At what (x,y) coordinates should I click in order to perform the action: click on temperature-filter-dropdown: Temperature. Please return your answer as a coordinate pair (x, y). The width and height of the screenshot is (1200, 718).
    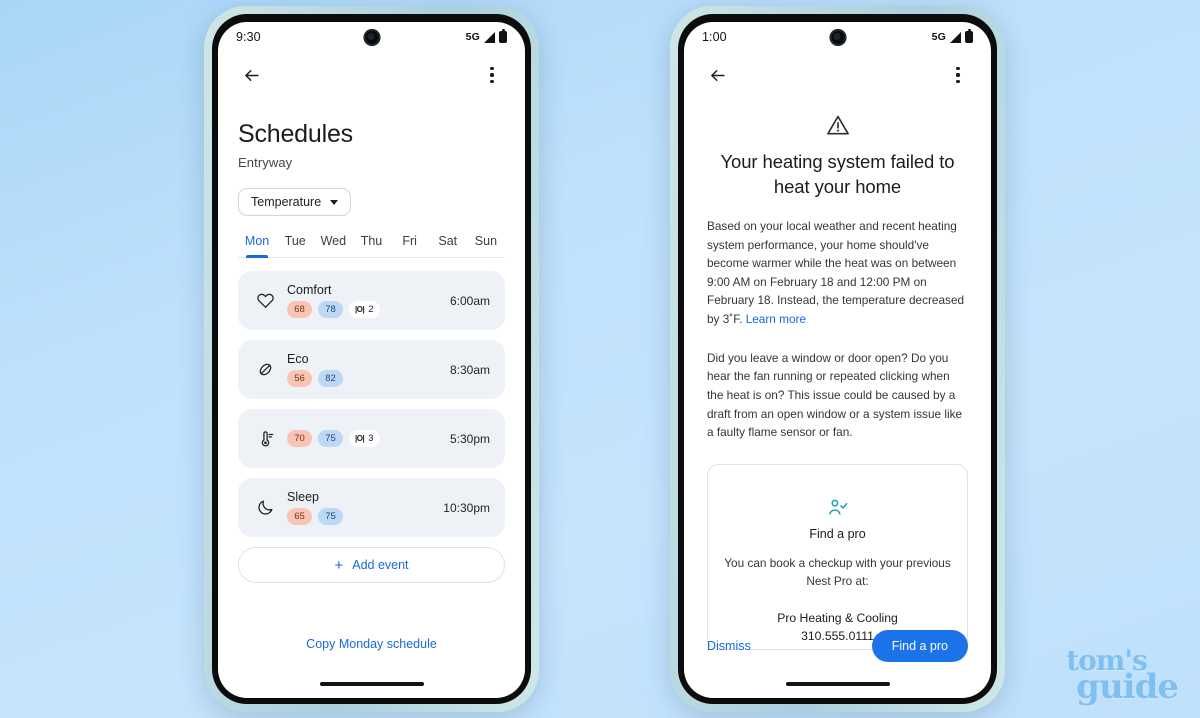
    Looking at the image, I should click on (295, 202).